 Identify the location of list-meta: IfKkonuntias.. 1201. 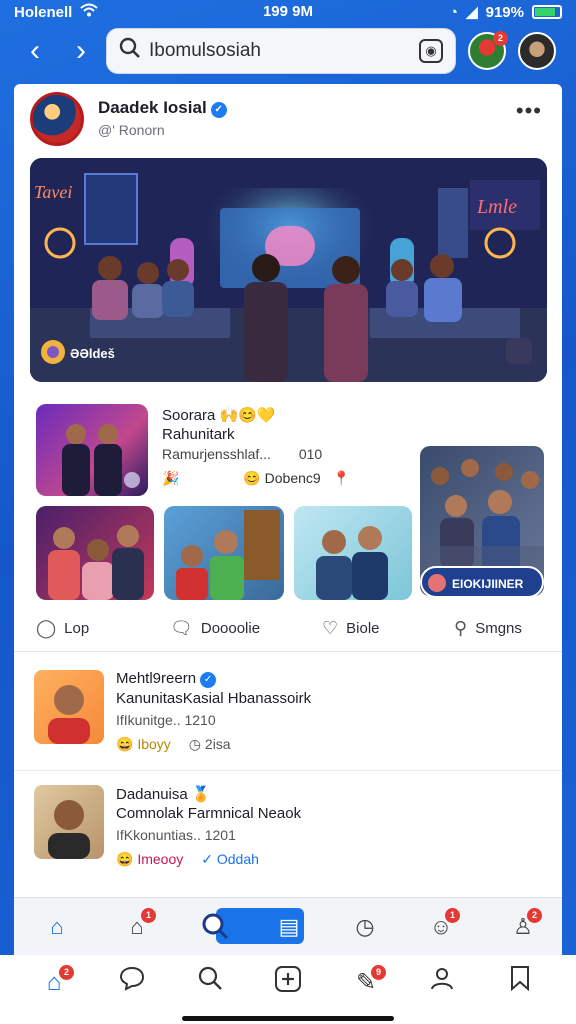
(176, 835).